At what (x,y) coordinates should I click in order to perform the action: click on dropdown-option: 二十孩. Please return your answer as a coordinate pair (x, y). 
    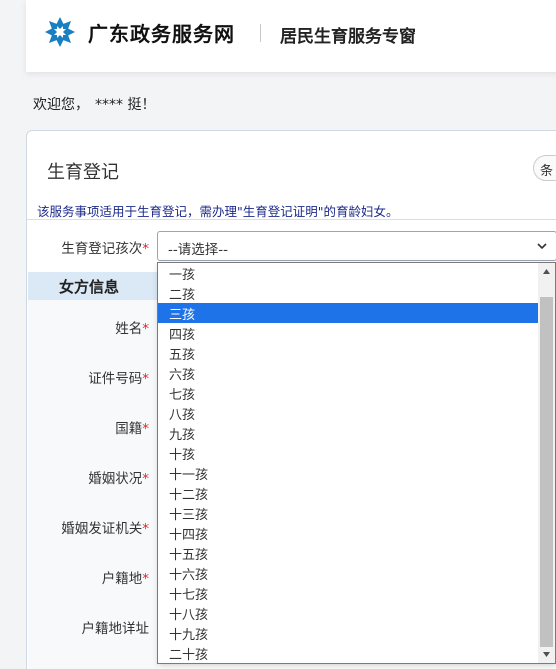
    Looking at the image, I should click on (348, 653).